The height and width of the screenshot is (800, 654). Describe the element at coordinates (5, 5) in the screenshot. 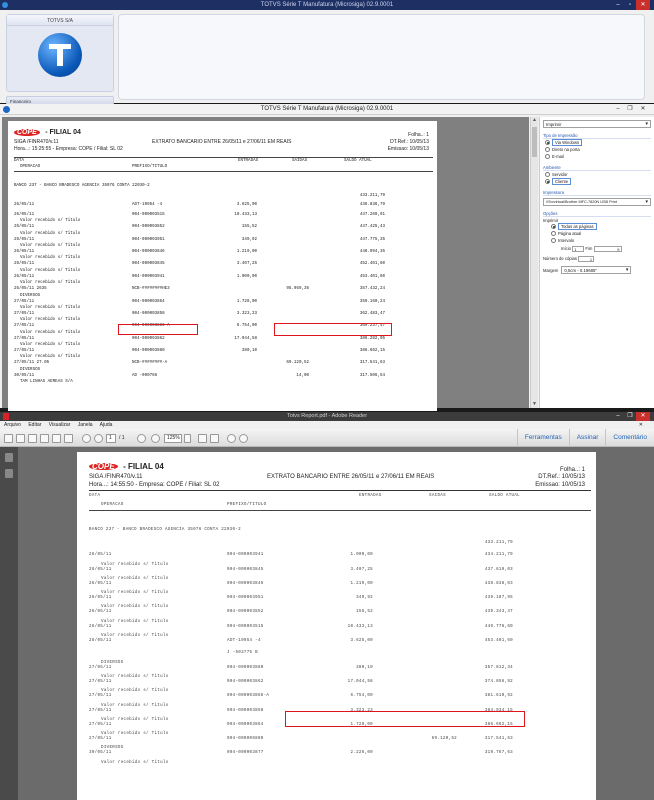

I see `app-icon` at that location.